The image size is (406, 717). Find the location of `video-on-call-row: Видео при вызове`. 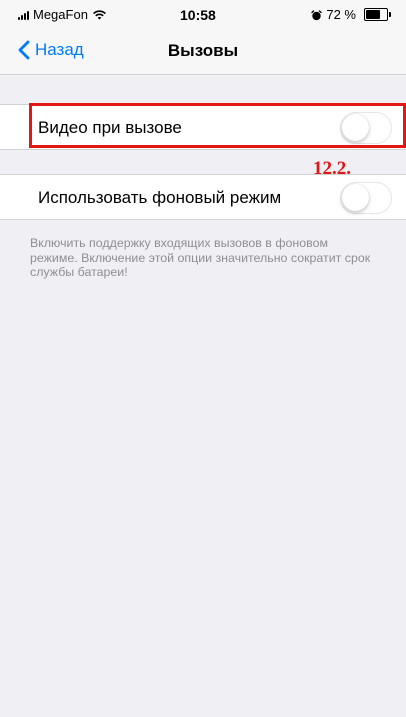

video-on-call-row: Видео при вызове is located at coordinates (203, 127).